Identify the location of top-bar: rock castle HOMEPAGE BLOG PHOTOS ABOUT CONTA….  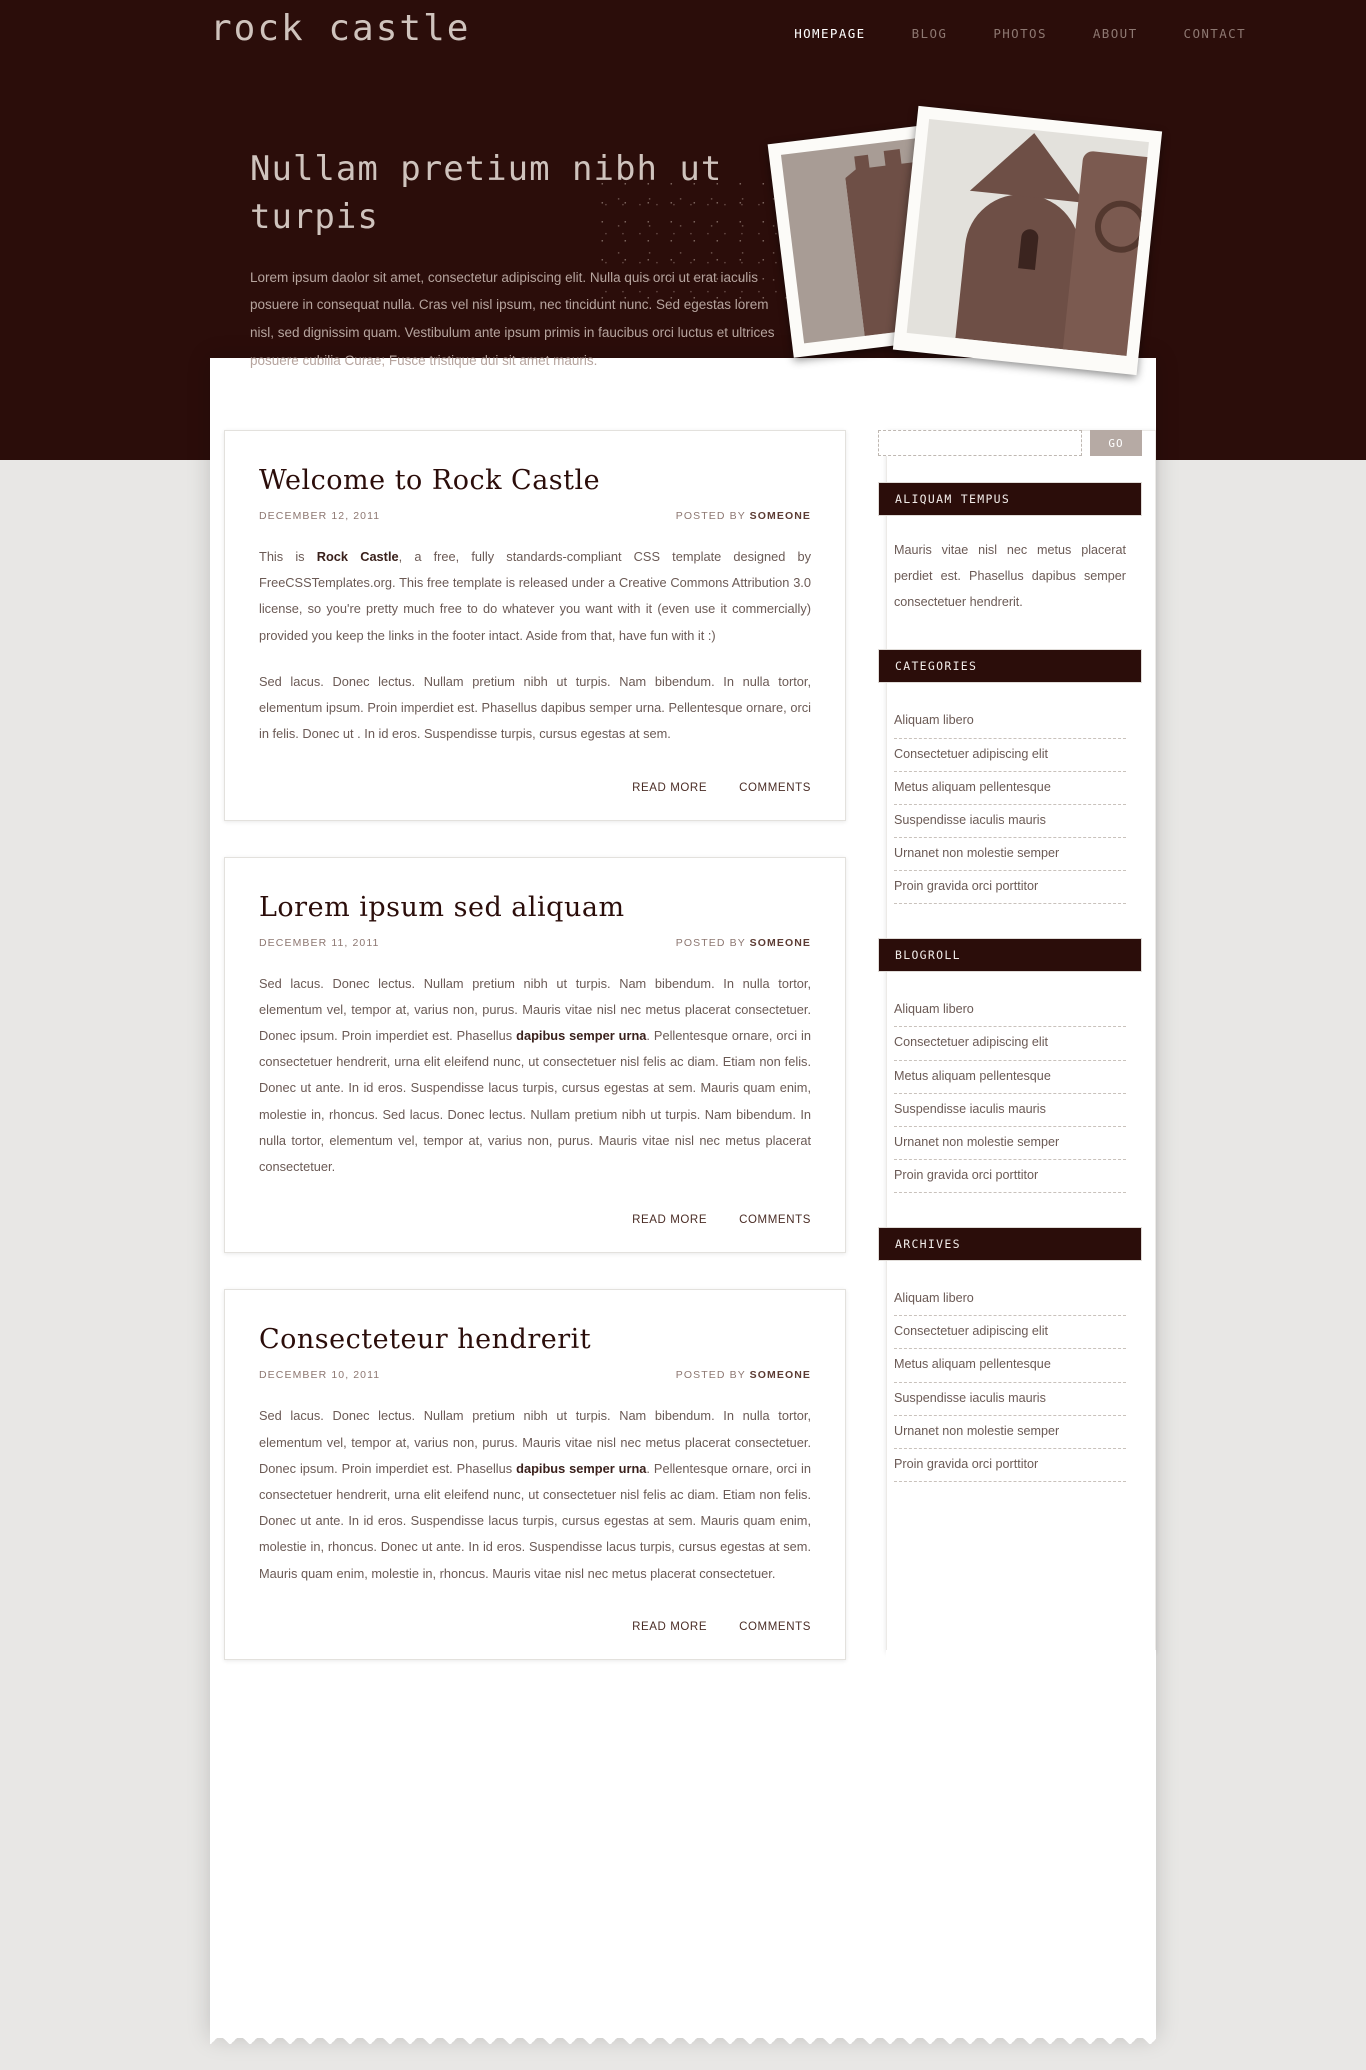
(683, 36).